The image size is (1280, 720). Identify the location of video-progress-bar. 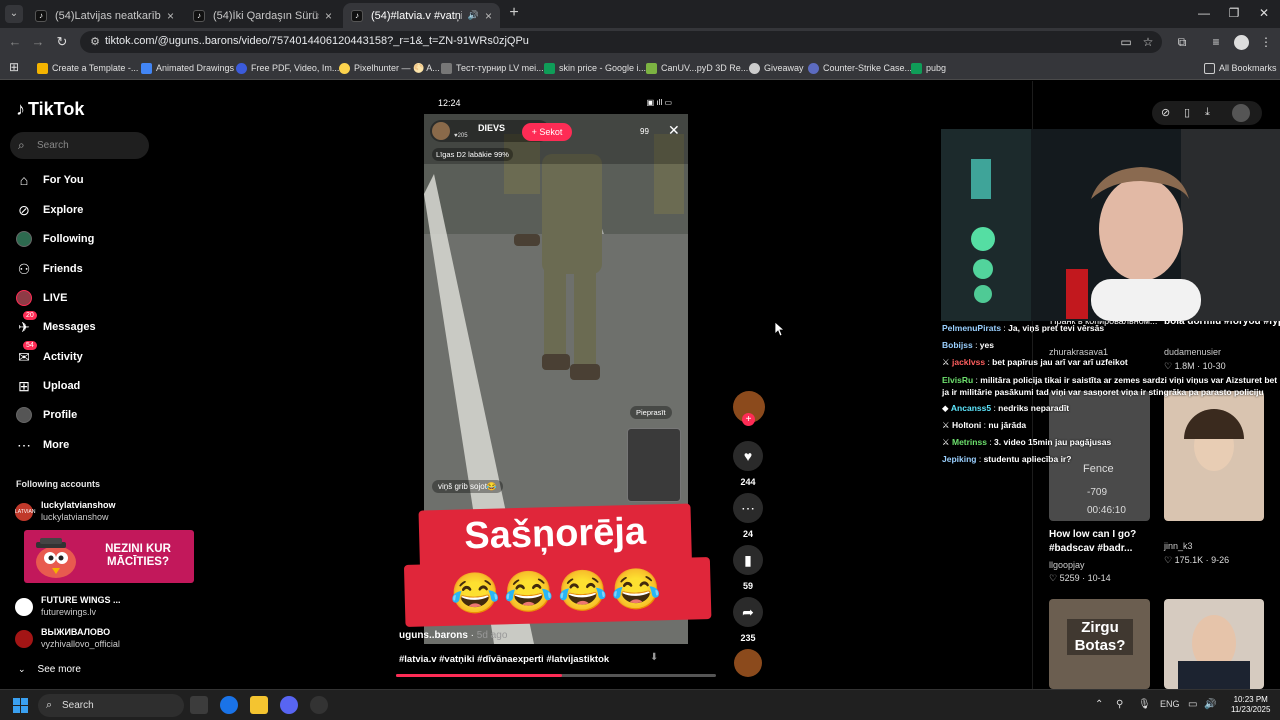
(556, 675).